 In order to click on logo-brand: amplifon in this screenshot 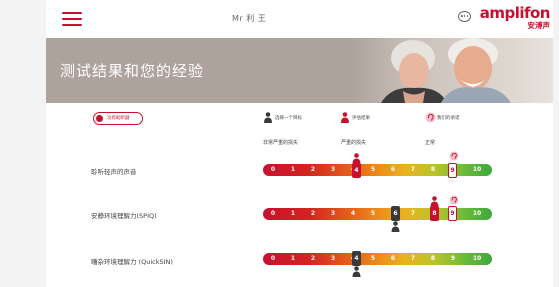, I will do `click(515, 13)`.